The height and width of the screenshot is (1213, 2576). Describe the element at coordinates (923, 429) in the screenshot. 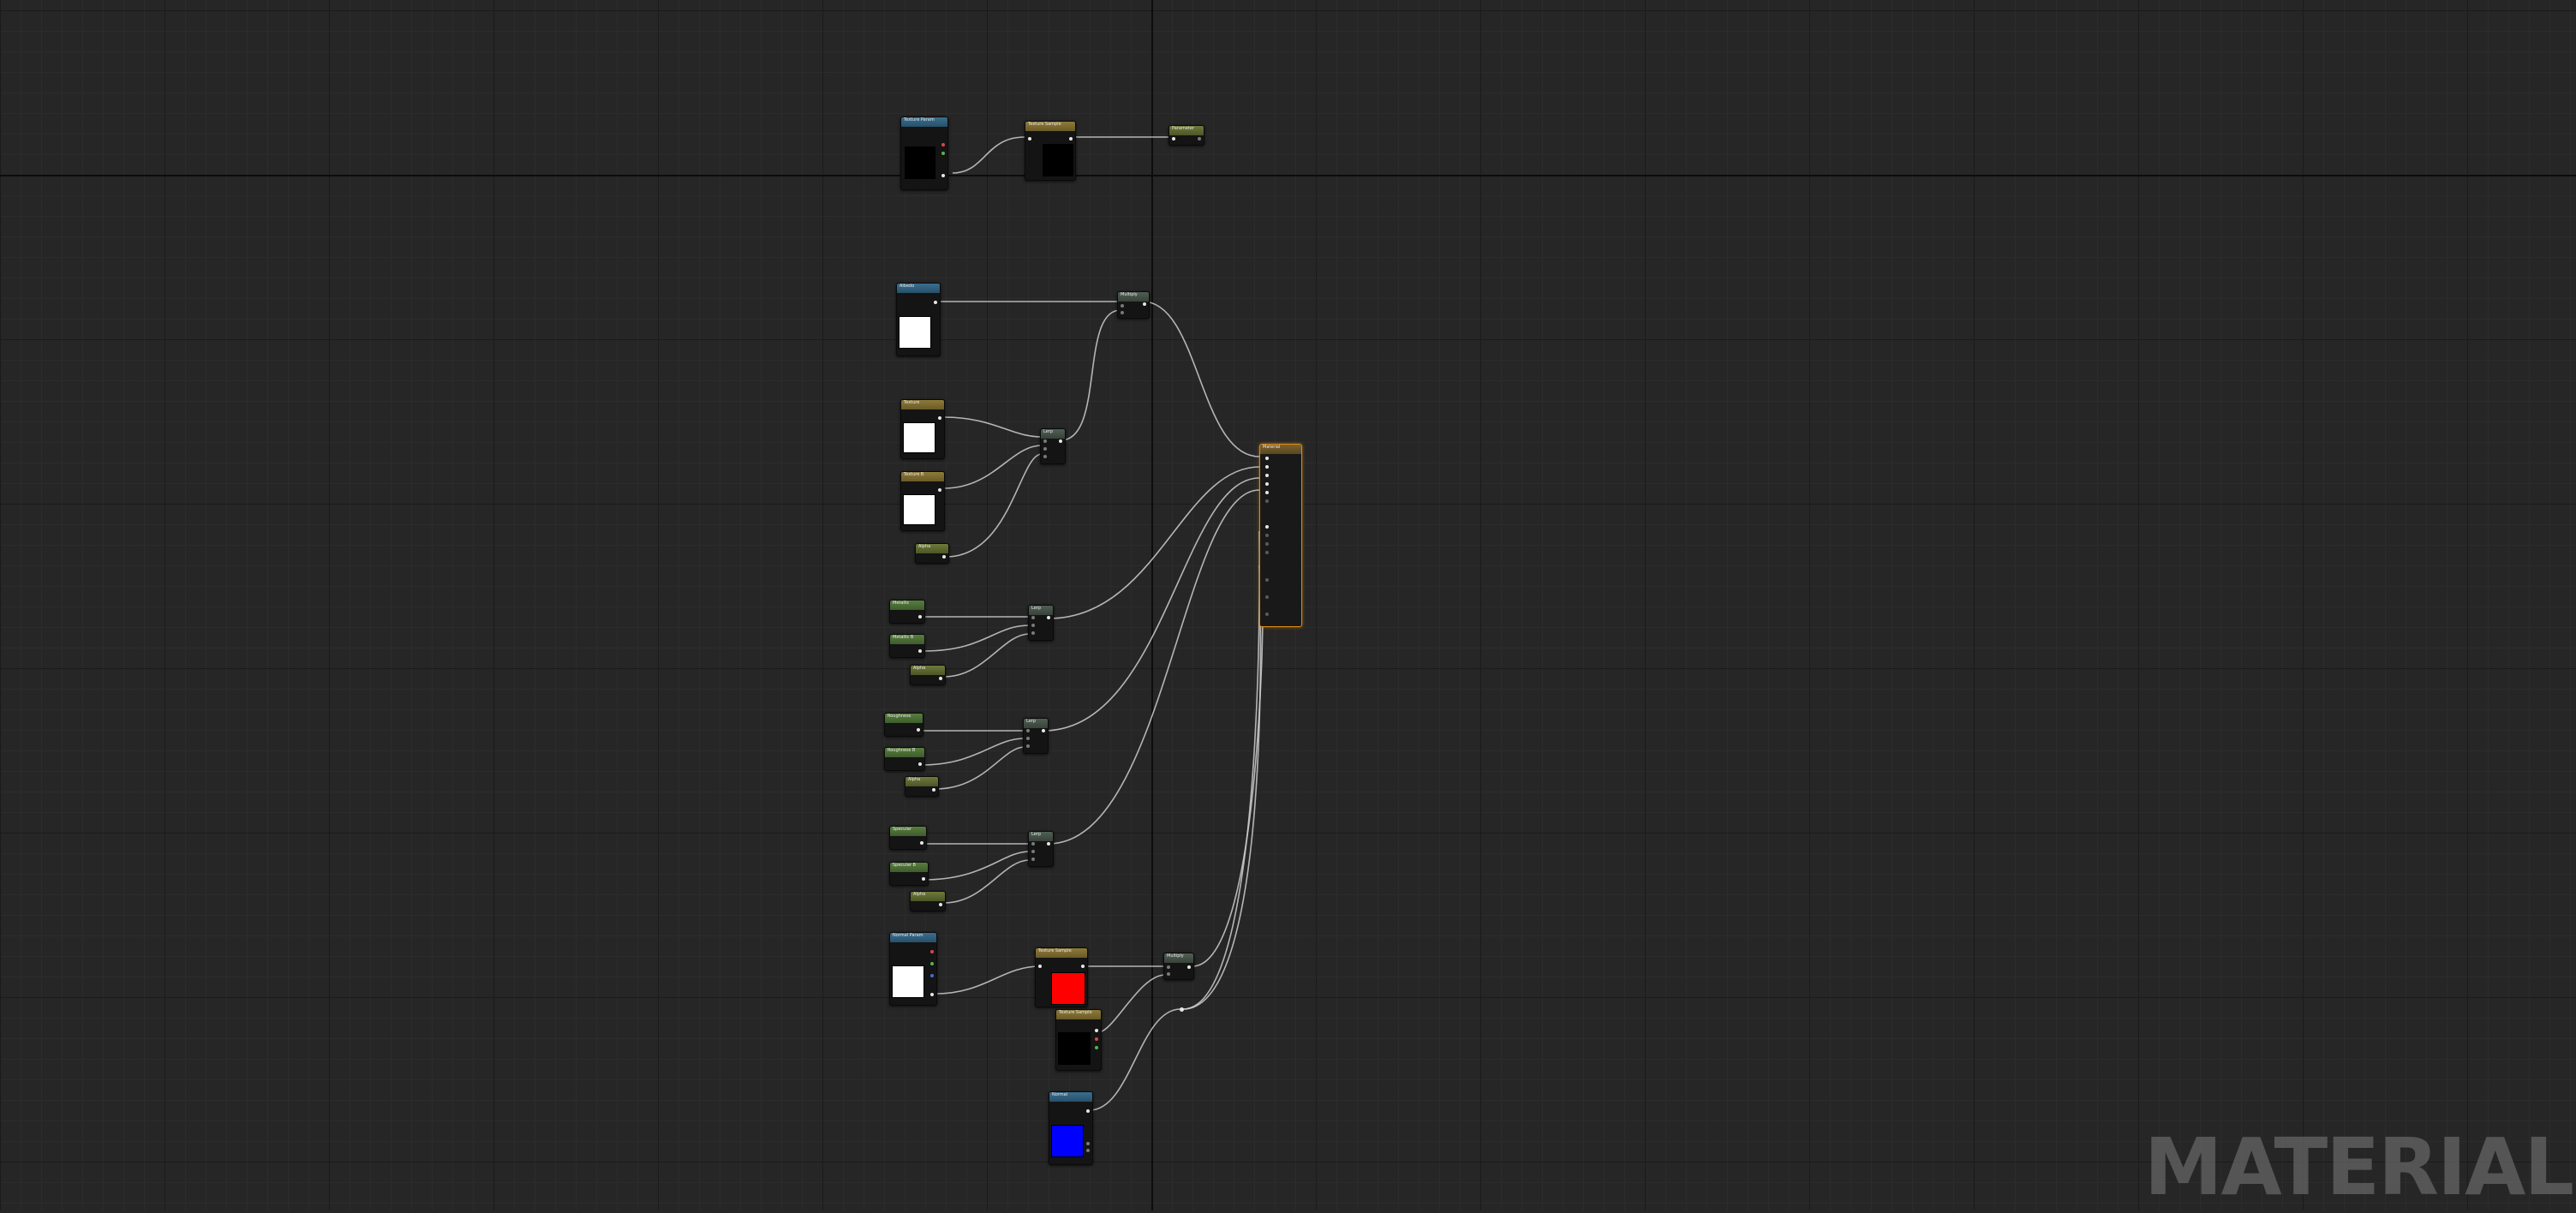

I see `texture-sample-node: Texture` at that location.